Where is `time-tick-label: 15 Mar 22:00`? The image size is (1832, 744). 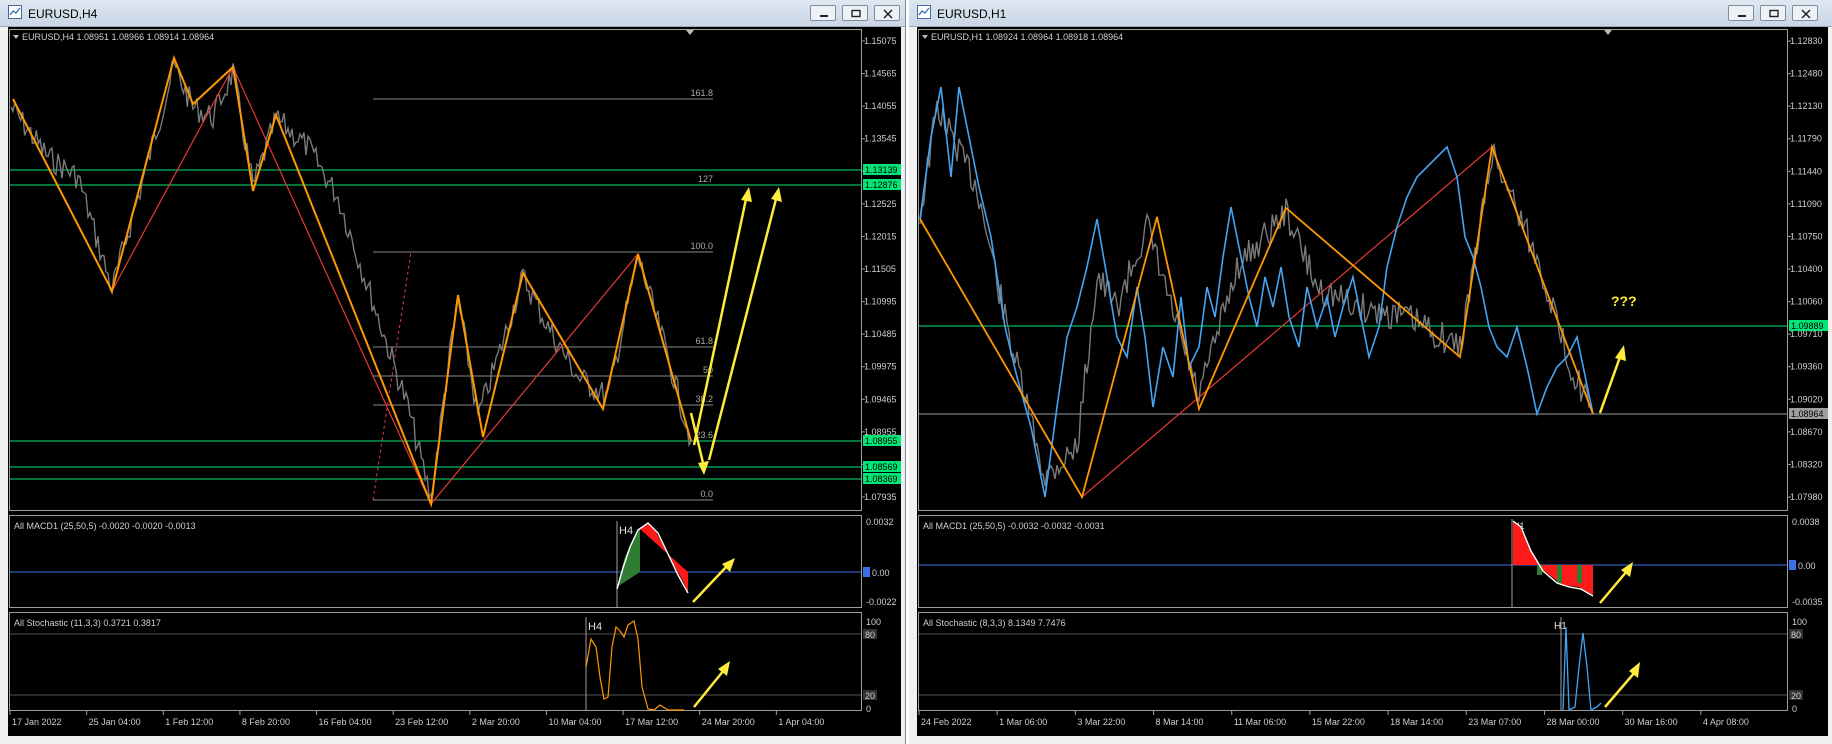 time-tick-label: 15 Mar 22:00 is located at coordinates (1338, 722).